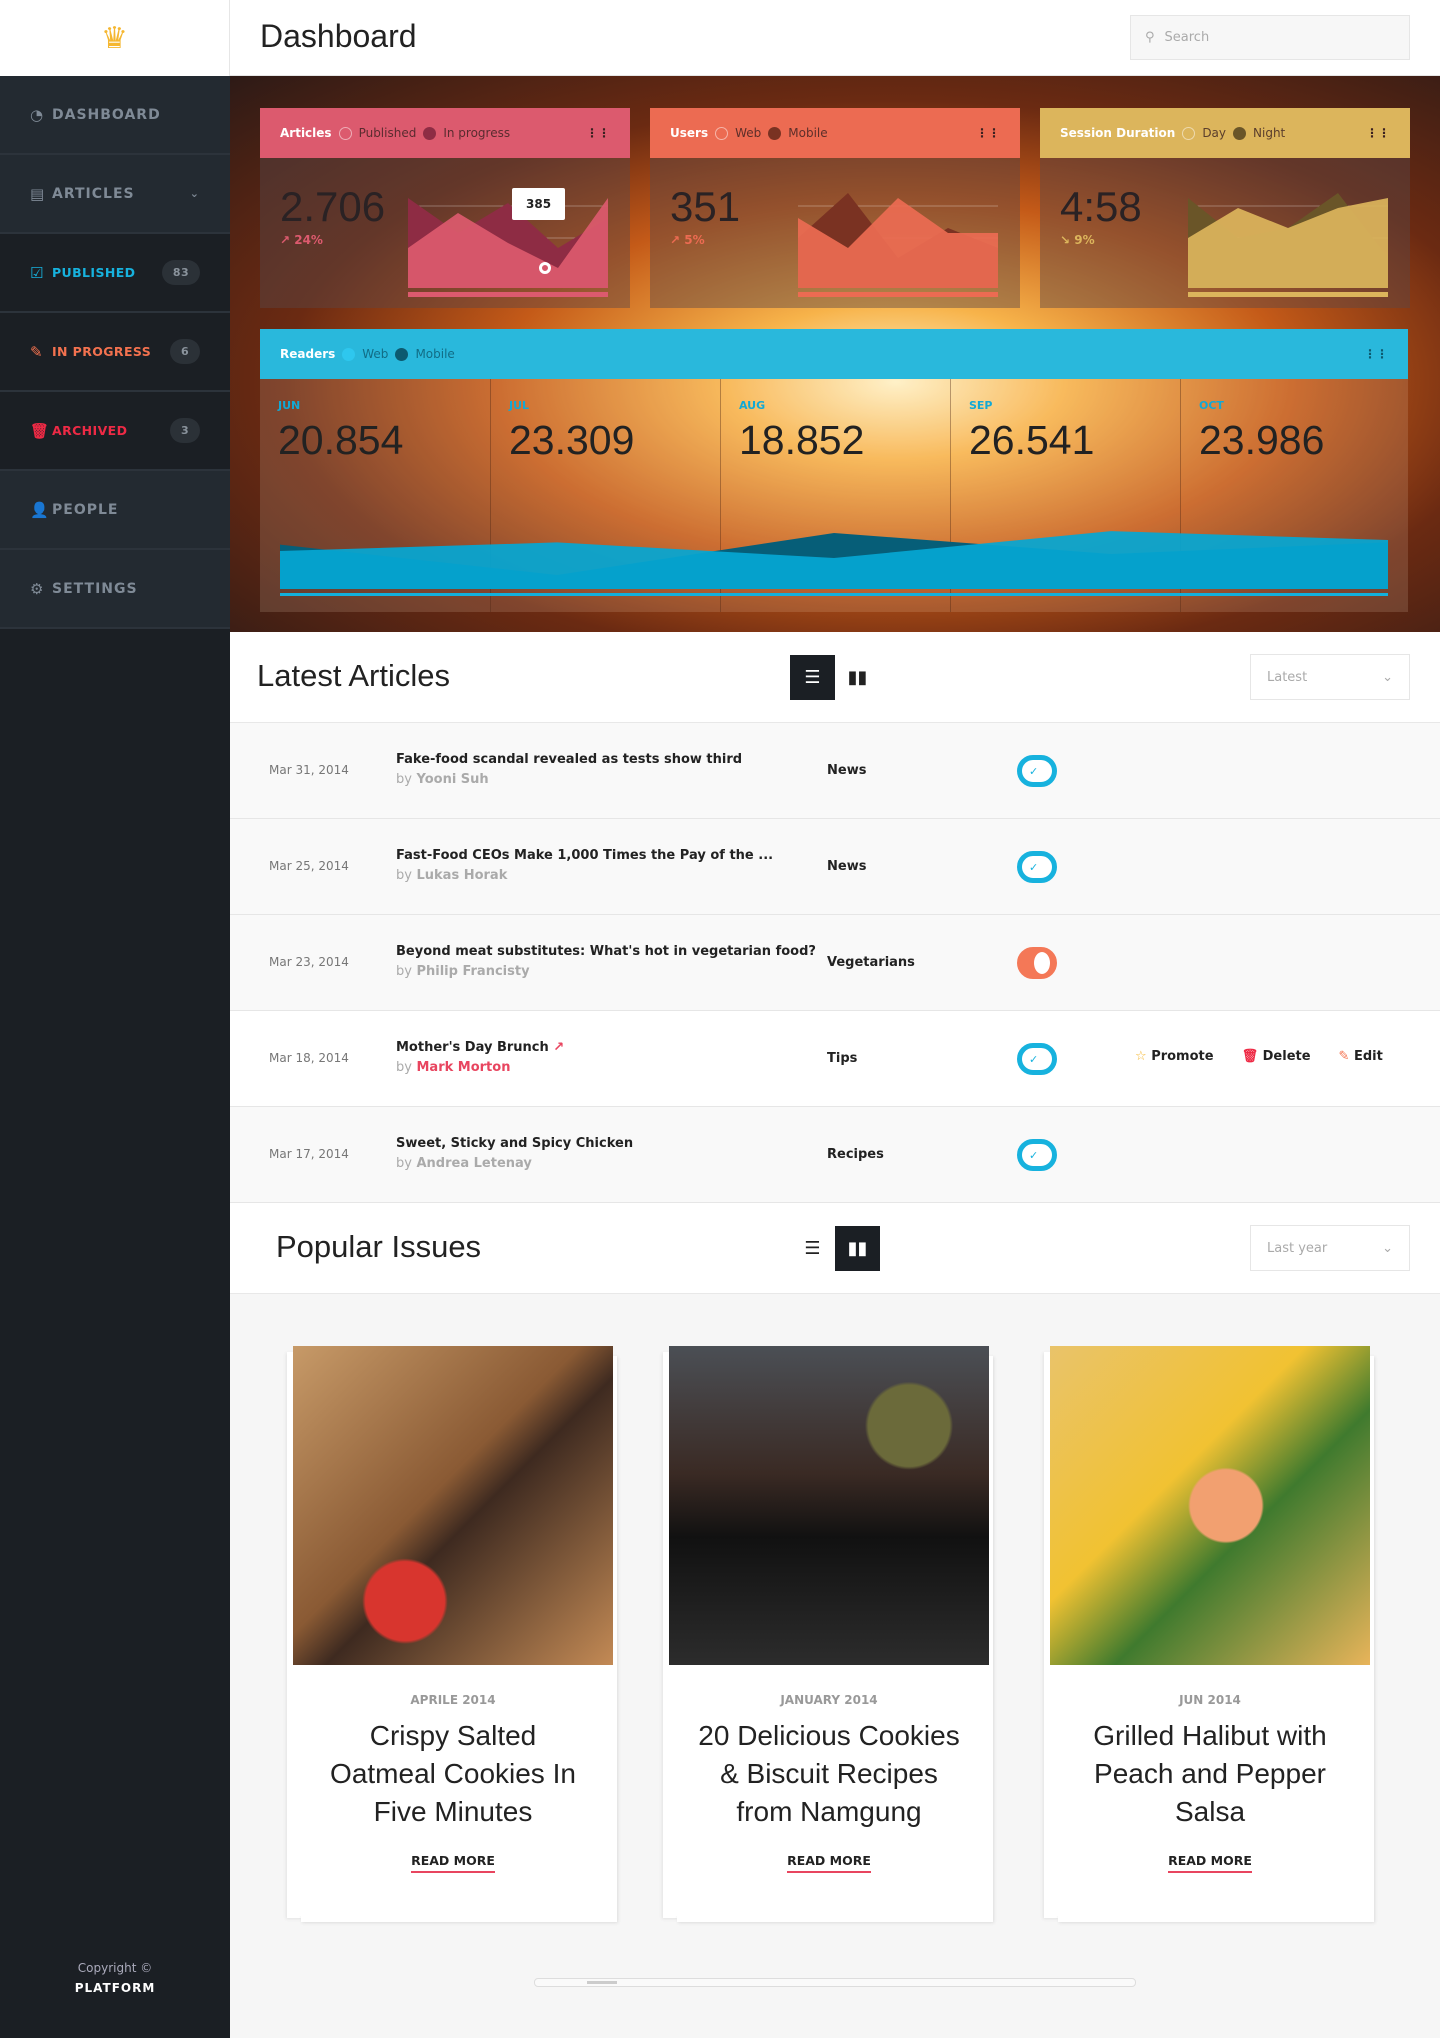 The image size is (1440, 2038). I want to click on readers-chart, so click(834, 563).